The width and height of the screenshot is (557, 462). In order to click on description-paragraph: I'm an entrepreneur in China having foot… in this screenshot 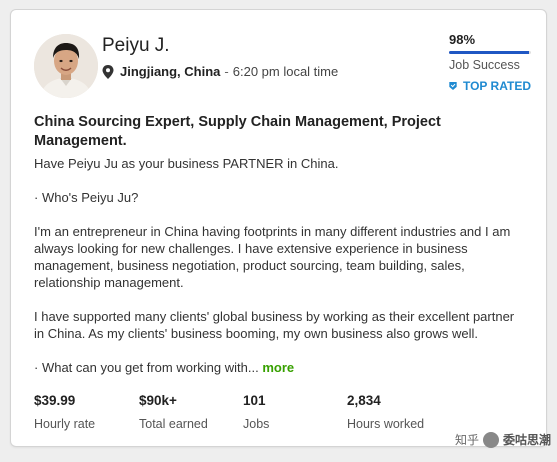, I will do `click(272, 257)`.